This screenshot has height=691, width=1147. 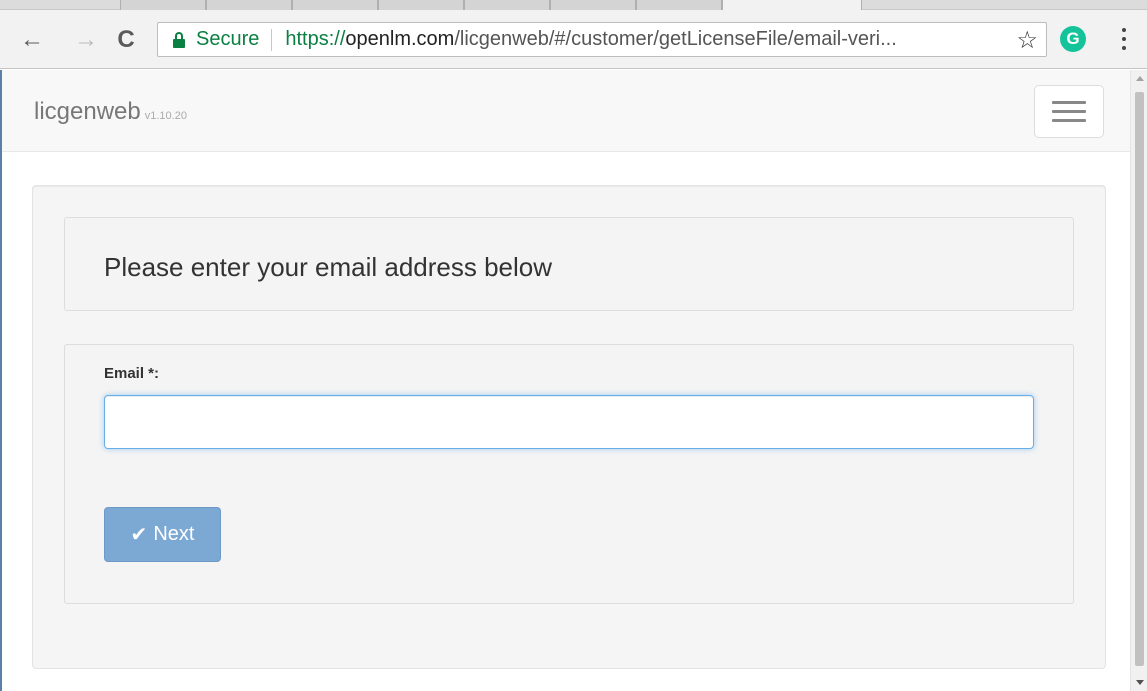 What do you see at coordinates (1124, 39) in the screenshot?
I see `browser-menu-icon` at bounding box center [1124, 39].